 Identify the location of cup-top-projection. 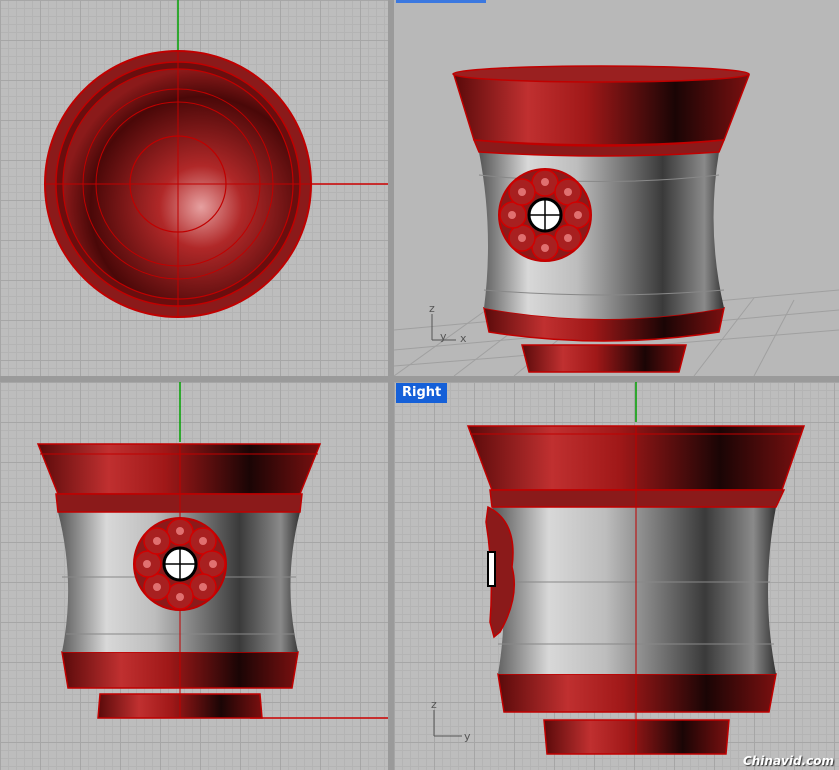
(178, 184).